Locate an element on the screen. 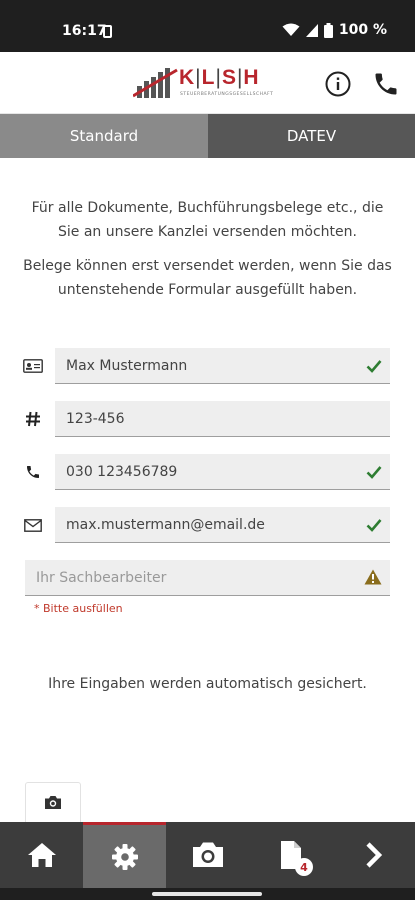 Image resolution: width=415 pixels, height=900 pixels. warning-icon is located at coordinates (373, 577).